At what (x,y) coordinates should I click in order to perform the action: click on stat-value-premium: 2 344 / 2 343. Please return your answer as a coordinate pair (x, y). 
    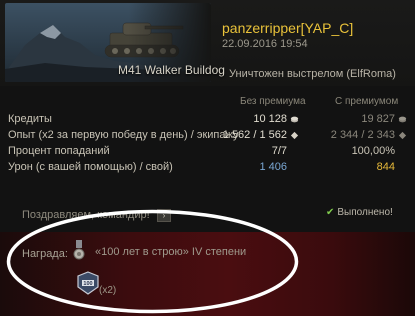
    Looking at the image, I should click on (362, 135).